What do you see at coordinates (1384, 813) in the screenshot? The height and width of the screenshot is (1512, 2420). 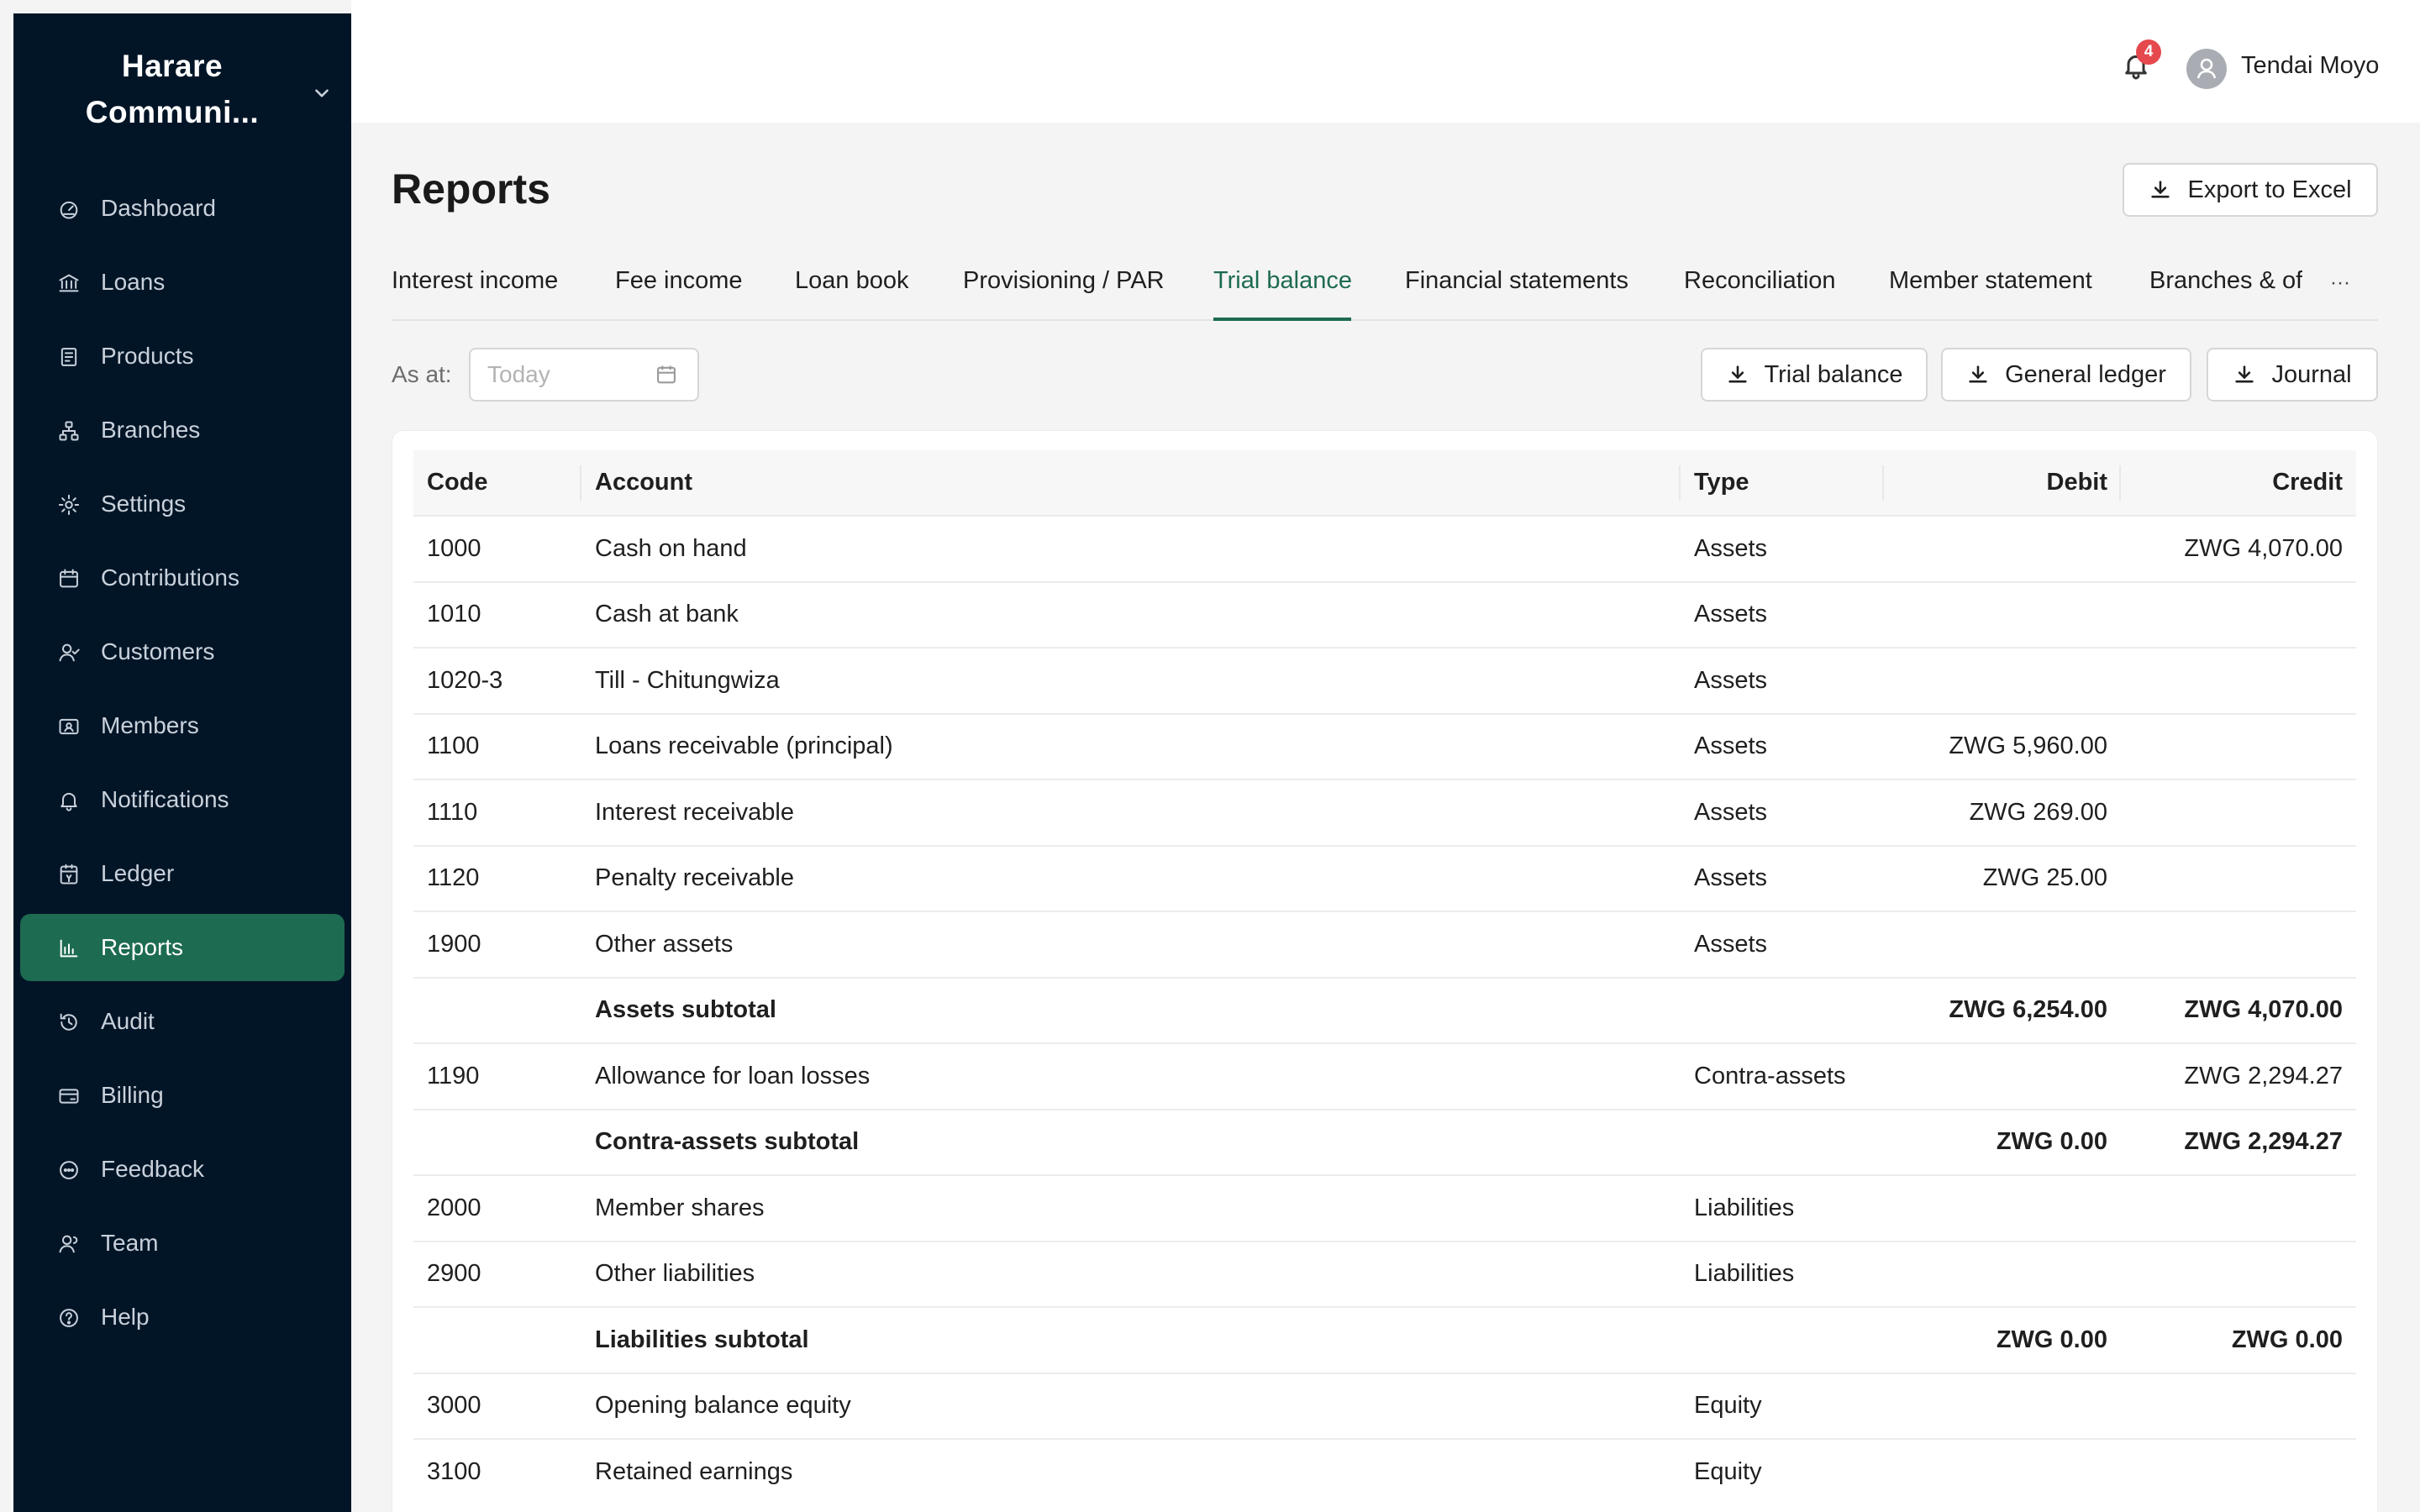 I see `table-row: 1110 Interest receivable Assets ZWG 269.00` at bounding box center [1384, 813].